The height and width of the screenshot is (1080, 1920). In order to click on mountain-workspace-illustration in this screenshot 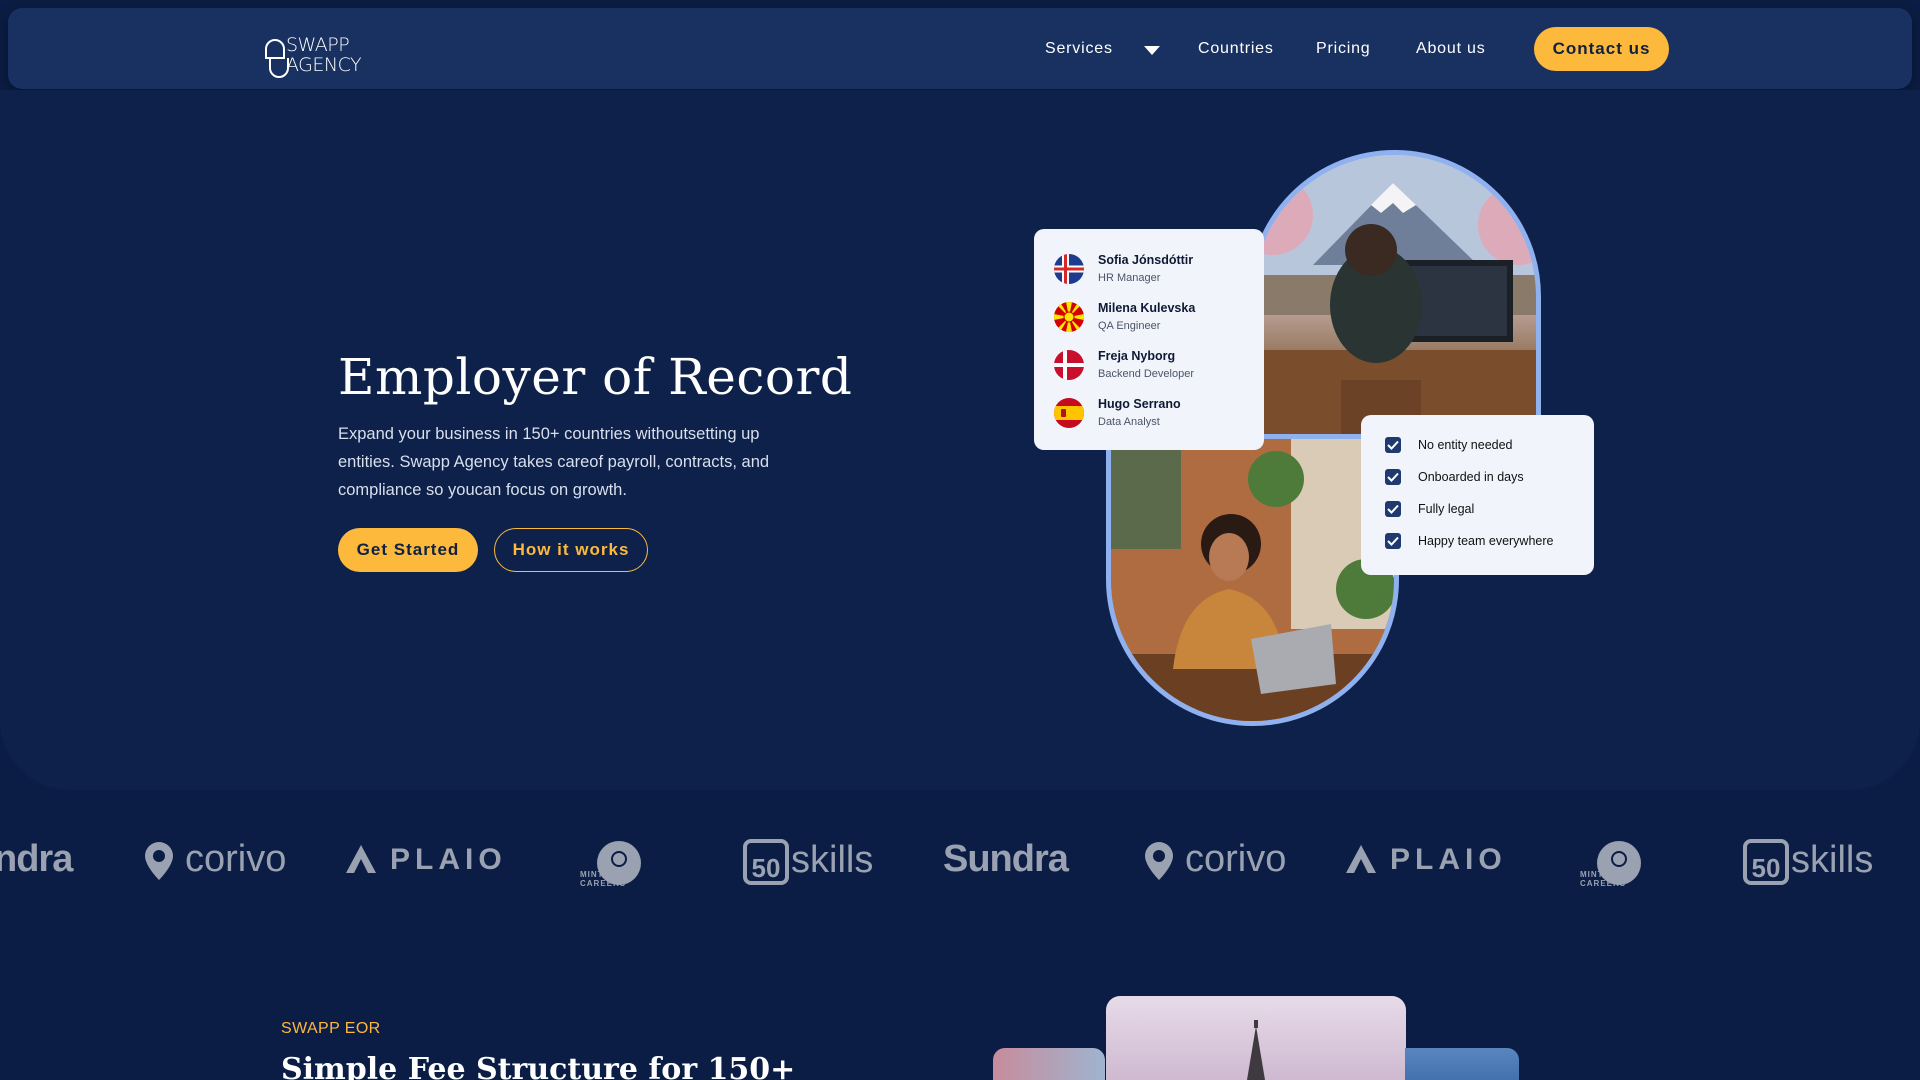, I will do `click(1394, 298)`.